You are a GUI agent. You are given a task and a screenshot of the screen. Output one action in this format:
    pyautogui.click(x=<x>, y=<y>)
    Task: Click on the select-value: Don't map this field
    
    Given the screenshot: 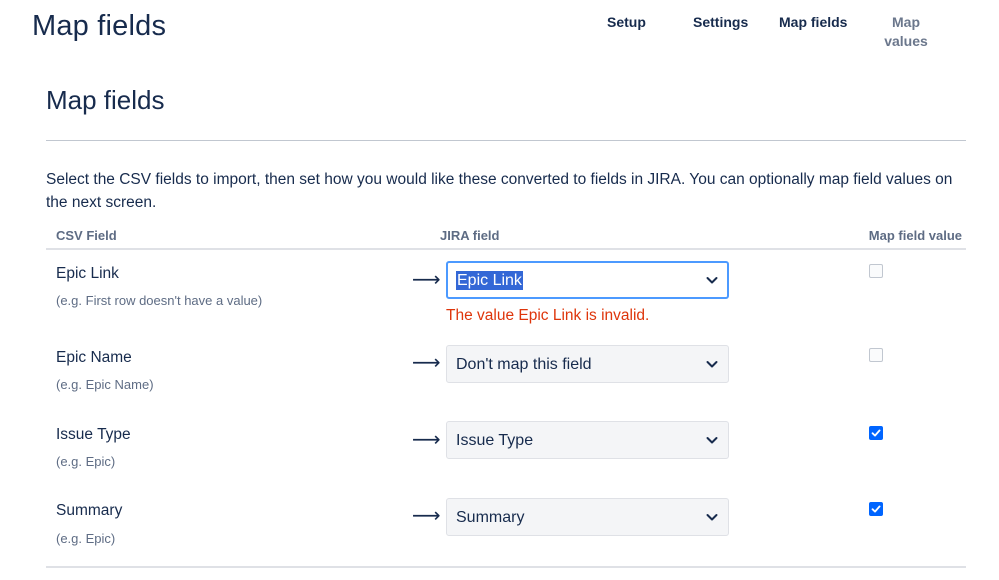 What is the action you would take?
    pyautogui.click(x=524, y=364)
    